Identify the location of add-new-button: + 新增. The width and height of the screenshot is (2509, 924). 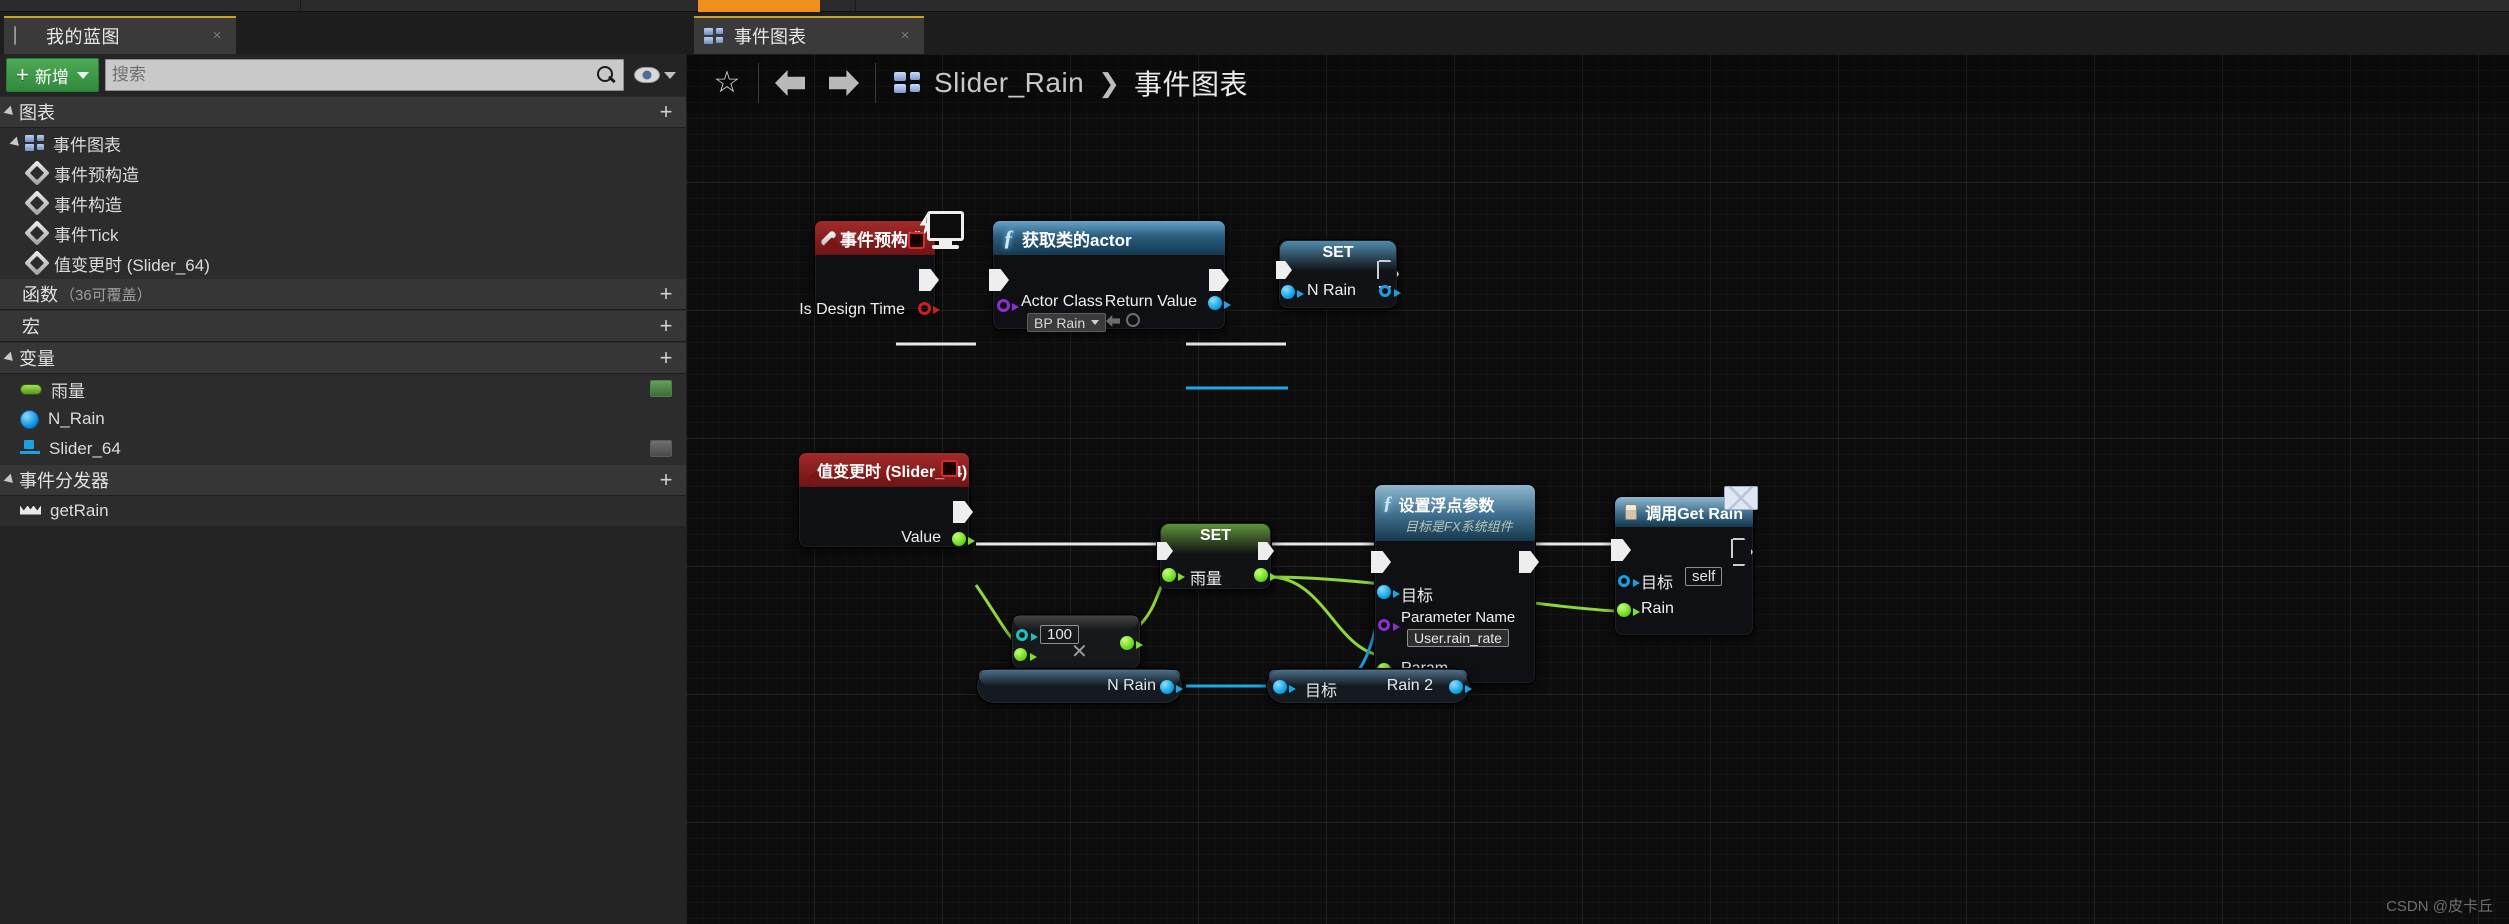
(52, 75).